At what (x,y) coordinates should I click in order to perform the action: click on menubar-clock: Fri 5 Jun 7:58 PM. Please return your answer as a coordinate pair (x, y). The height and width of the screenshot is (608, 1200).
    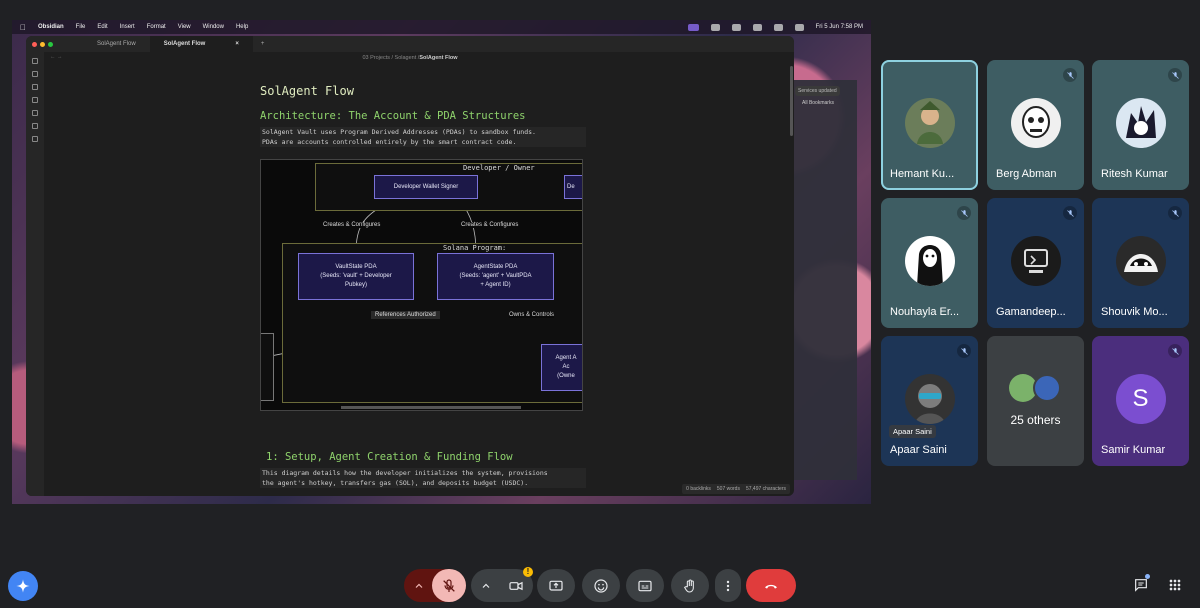
    Looking at the image, I should click on (839, 27).